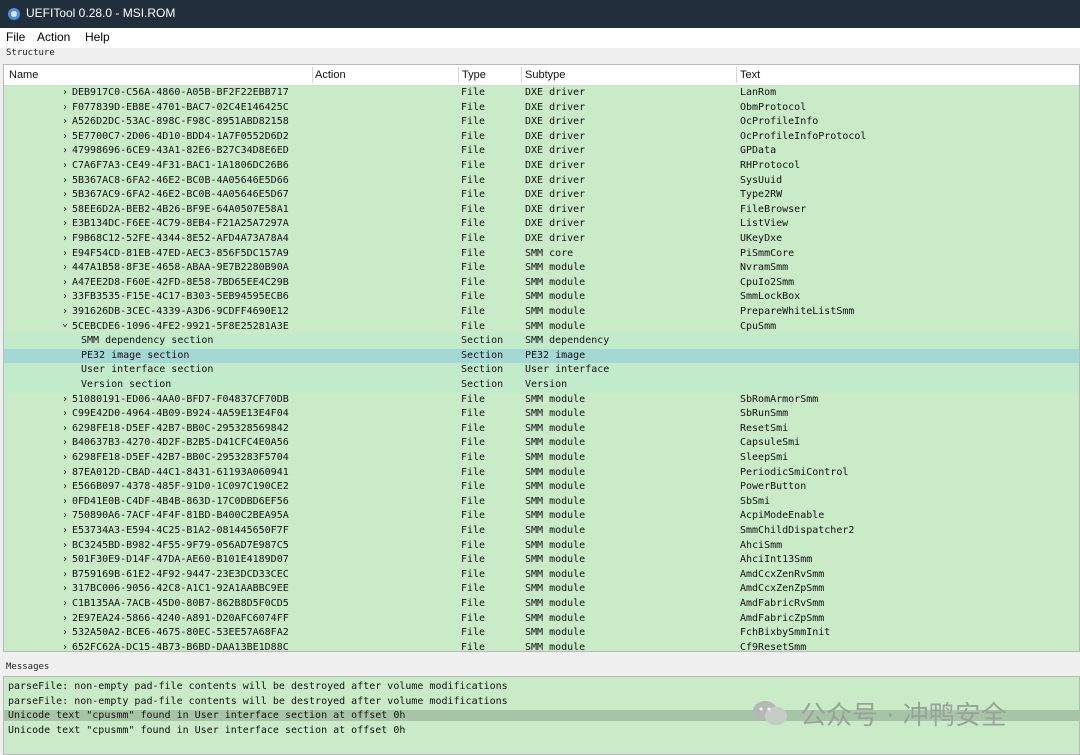  What do you see at coordinates (474, 75) in the screenshot?
I see `column-header-type: Type` at bounding box center [474, 75].